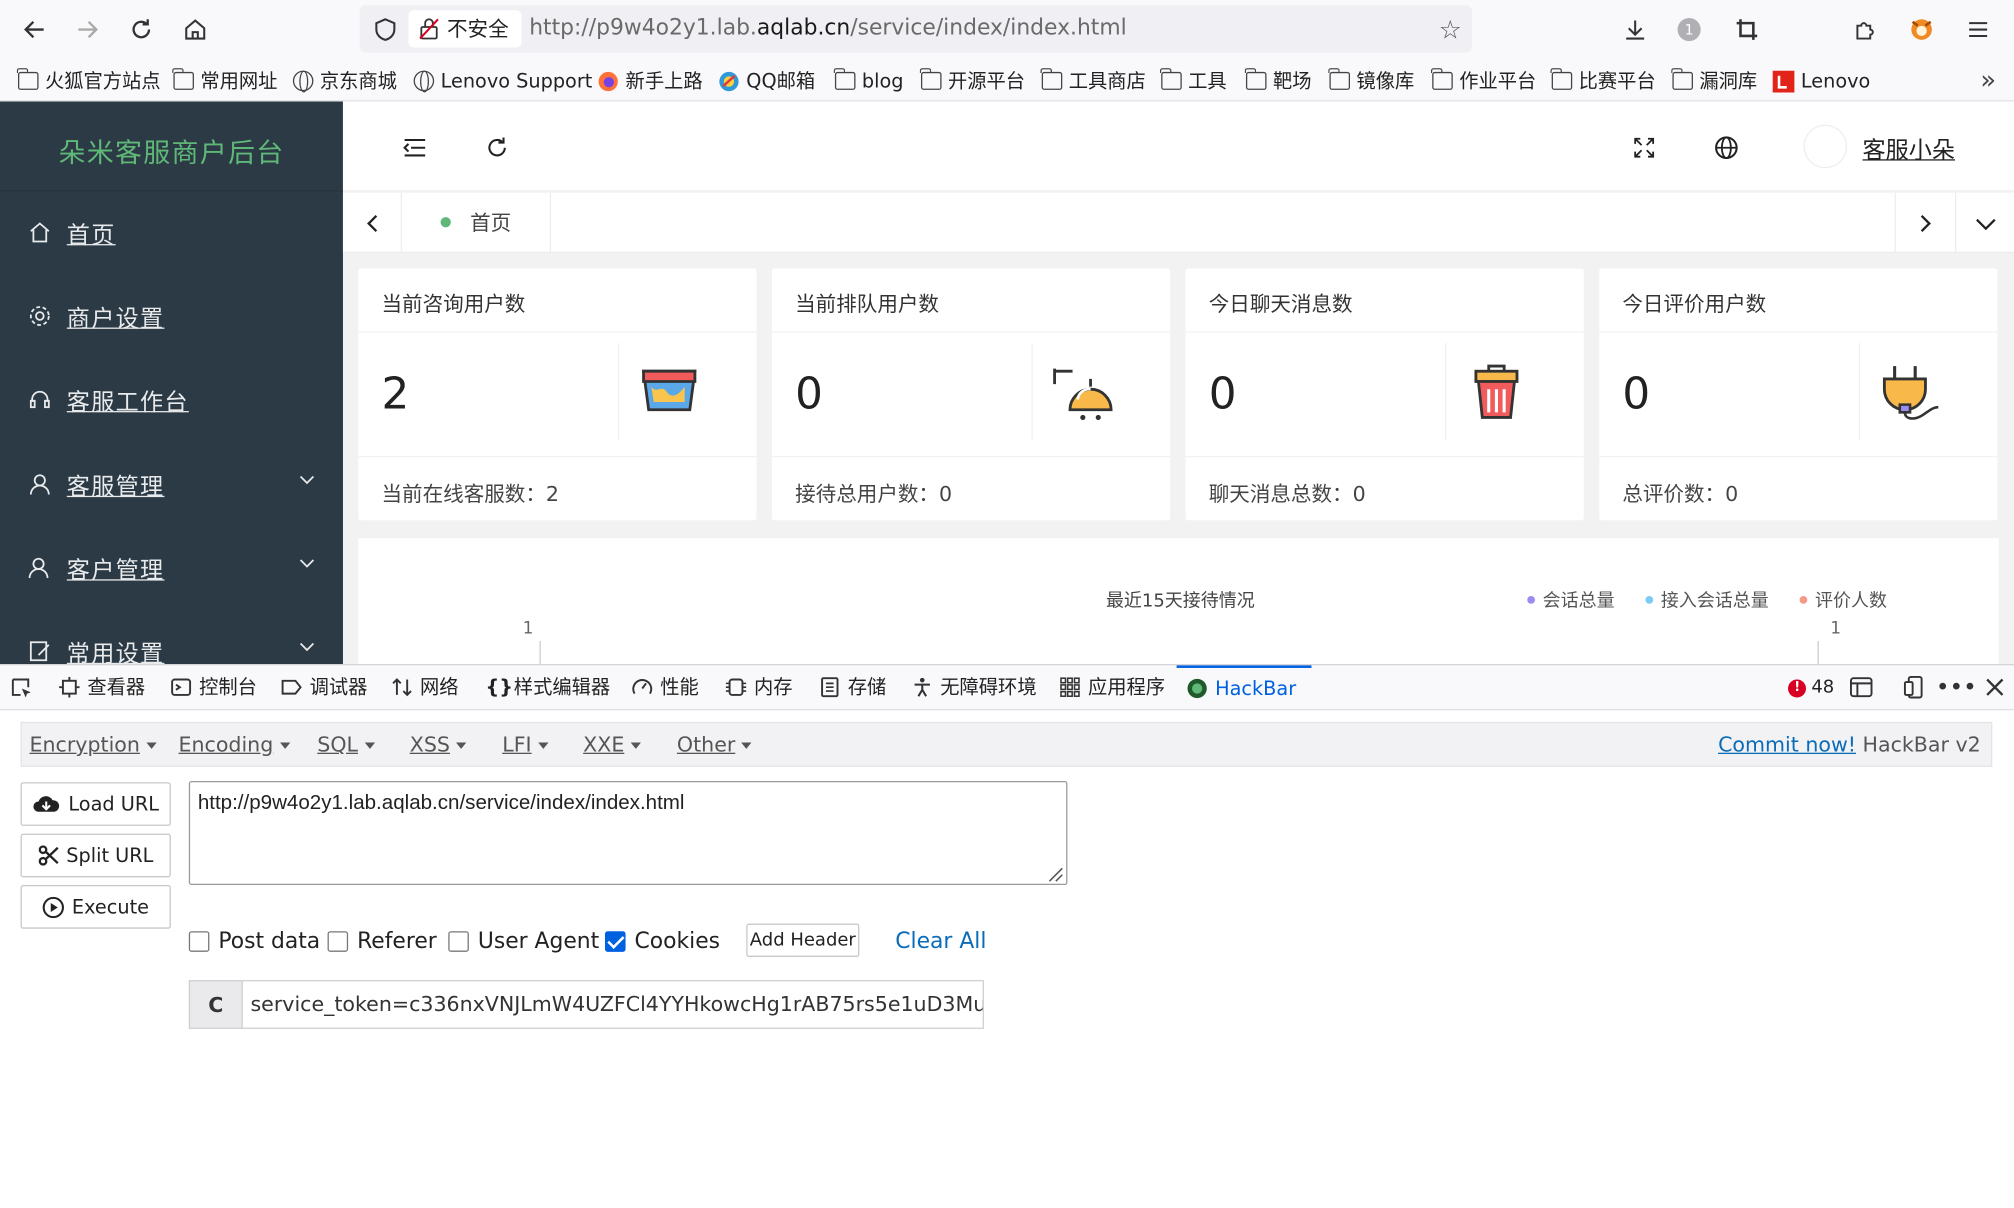  What do you see at coordinates (1483, 81) in the screenshot?
I see `bookmark-item: 作业平台` at bounding box center [1483, 81].